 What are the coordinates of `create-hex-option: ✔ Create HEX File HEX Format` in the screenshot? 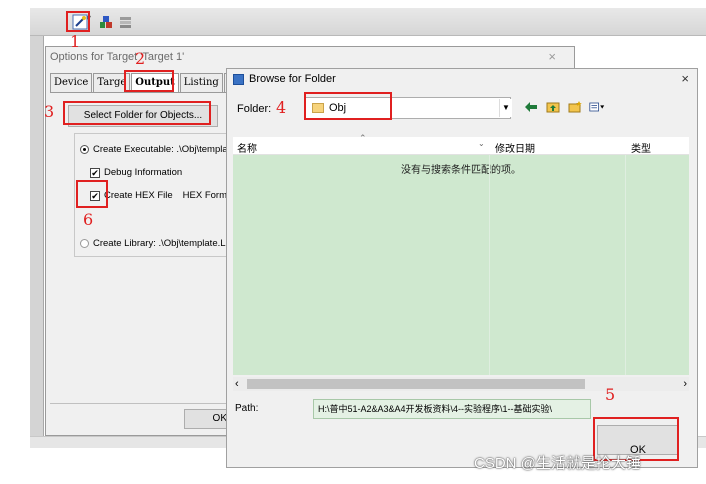 It's located at (162, 195).